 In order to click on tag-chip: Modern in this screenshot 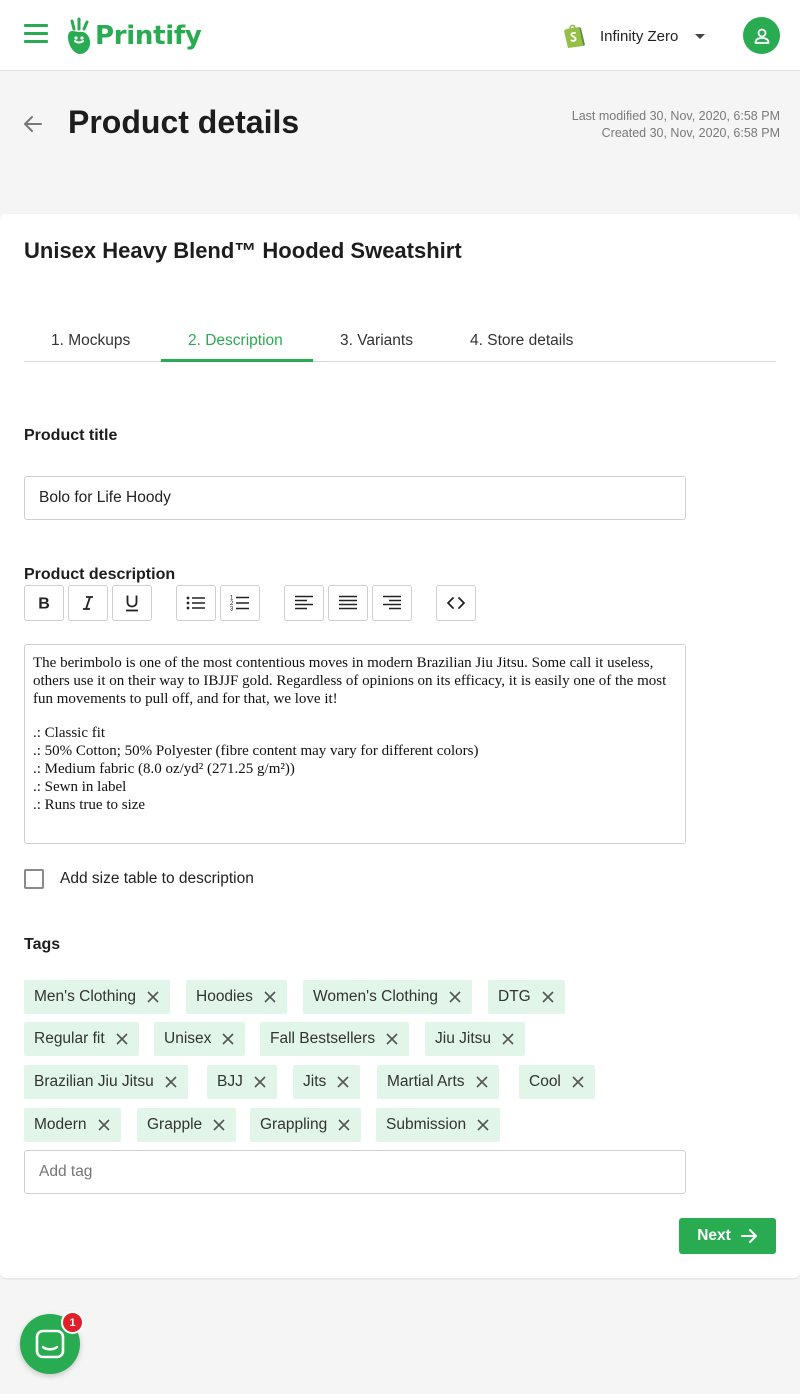, I will do `click(72, 1125)`.